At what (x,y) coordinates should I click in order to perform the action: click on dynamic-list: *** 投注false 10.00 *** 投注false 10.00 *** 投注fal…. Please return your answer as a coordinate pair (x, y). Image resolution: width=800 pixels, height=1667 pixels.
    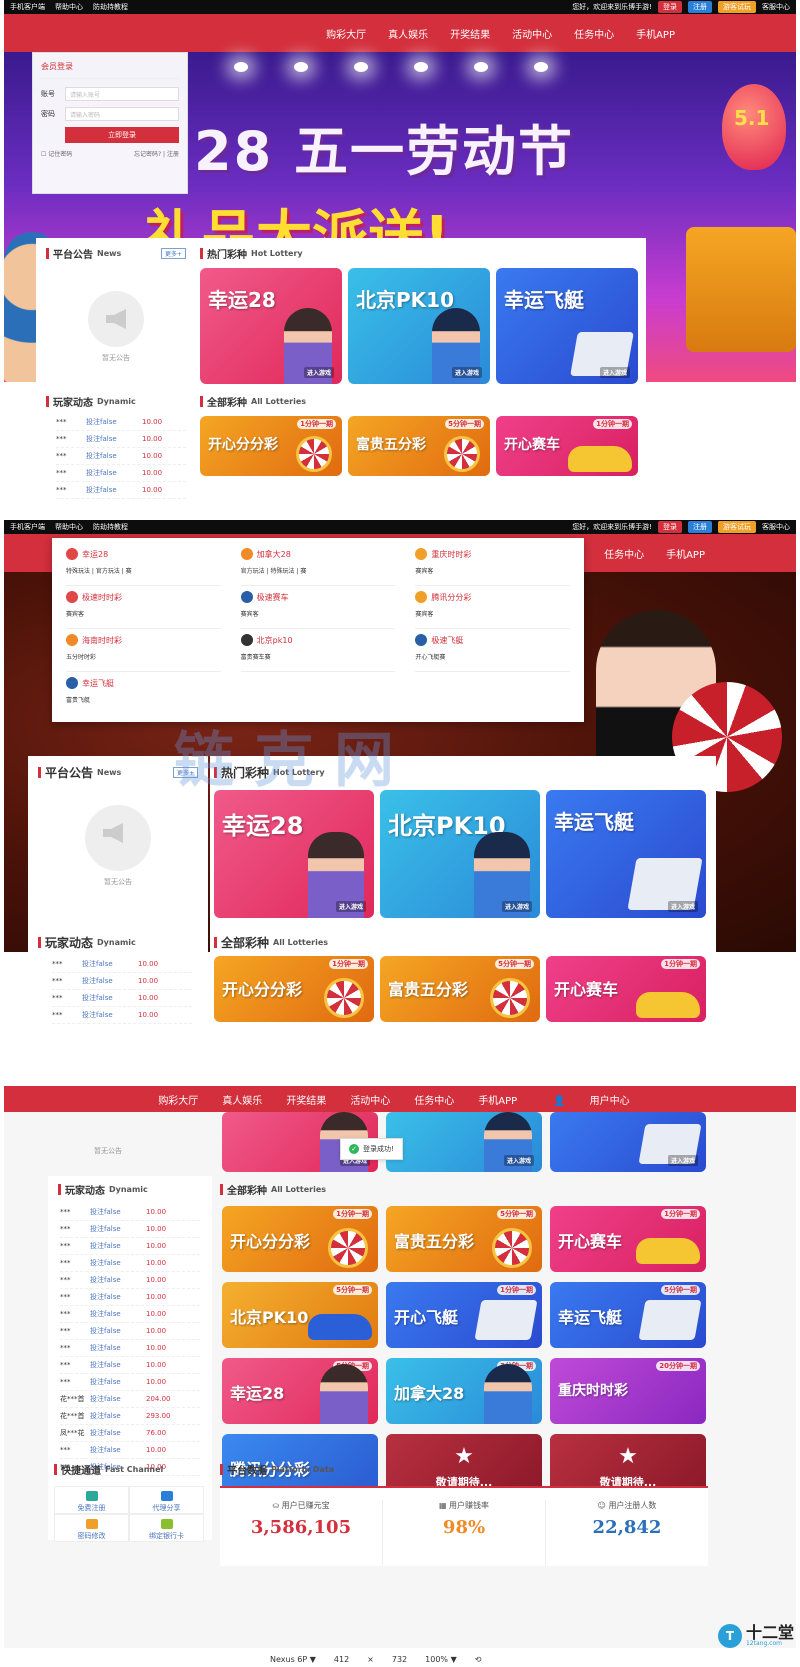
    Looking at the image, I should click on (130, 1340).